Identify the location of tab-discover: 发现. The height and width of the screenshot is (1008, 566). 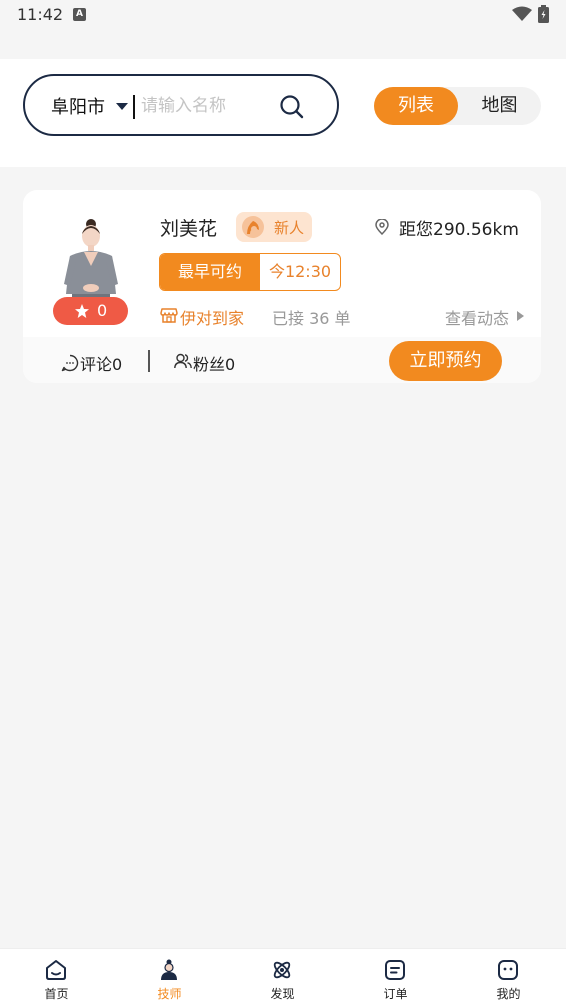
(282, 978).